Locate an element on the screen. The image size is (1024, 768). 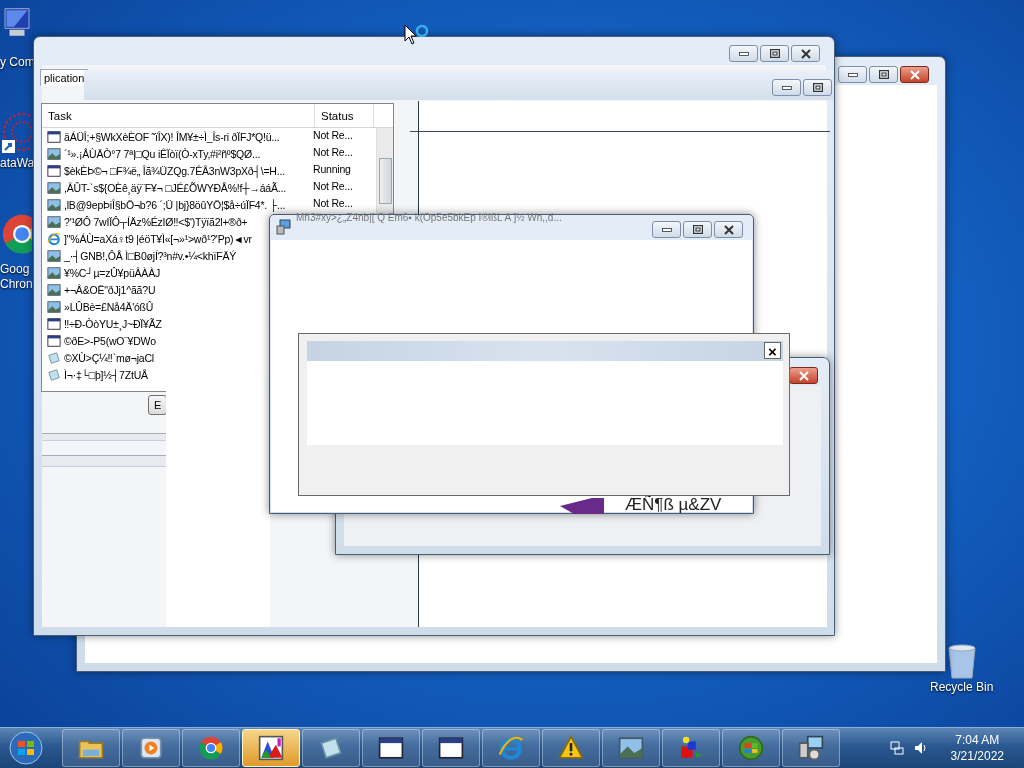
task-row: ]"%ÁÙ=aXá♀t9 |éöT¥Ì«[¬»¹>wð¹?'Pp)◄vr is located at coordinates (149, 238).